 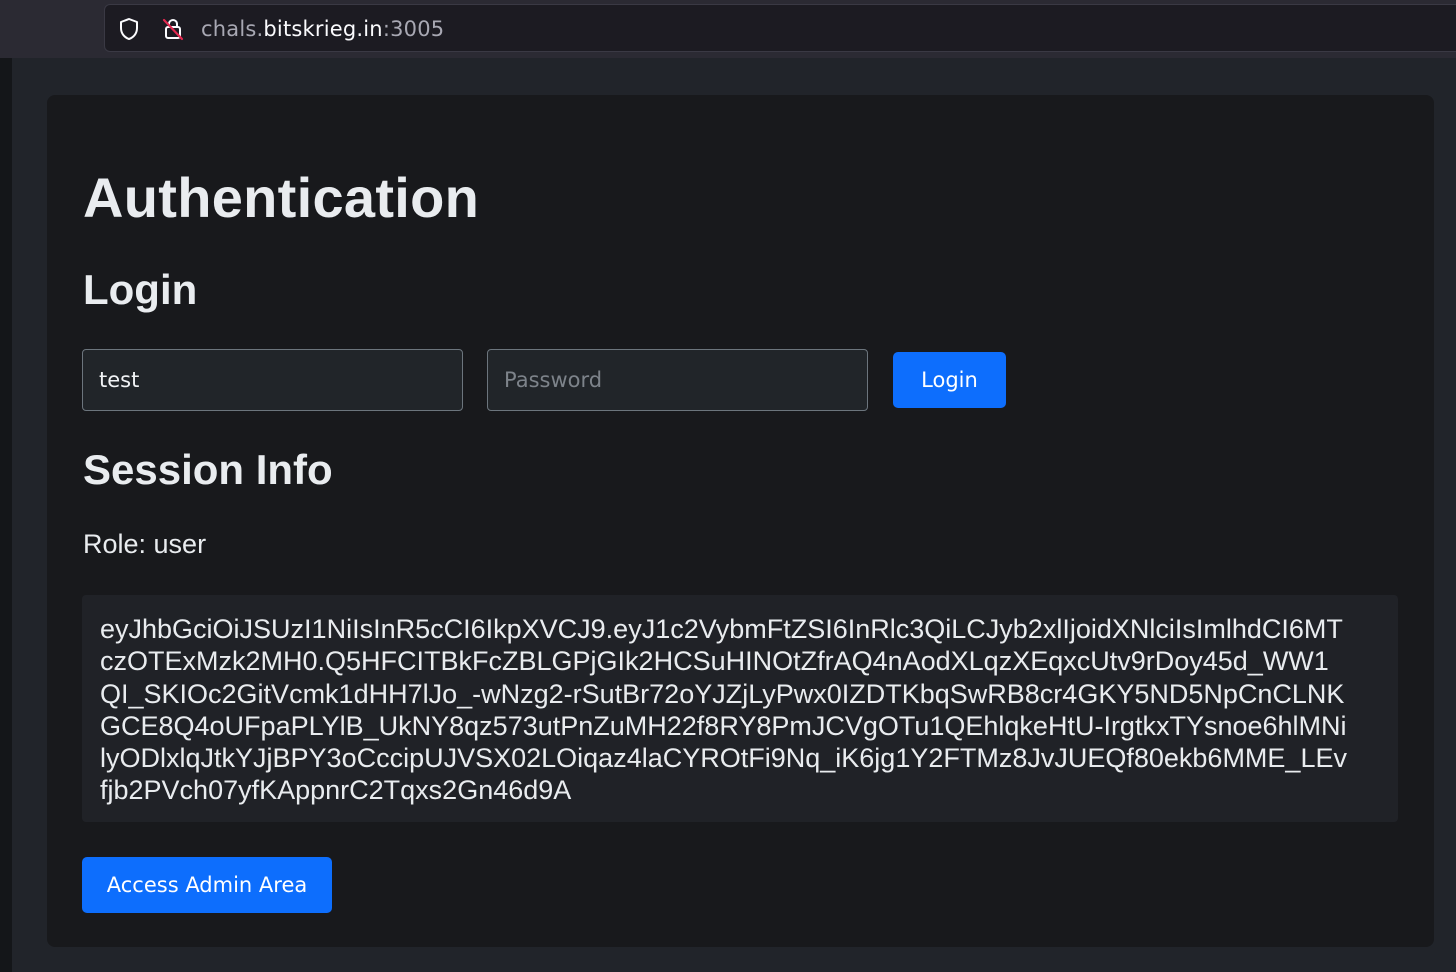 What do you see at coordinates (413, 29) in the screenshot?
I see `url-port: :3005` at bounding box center [413, 29].